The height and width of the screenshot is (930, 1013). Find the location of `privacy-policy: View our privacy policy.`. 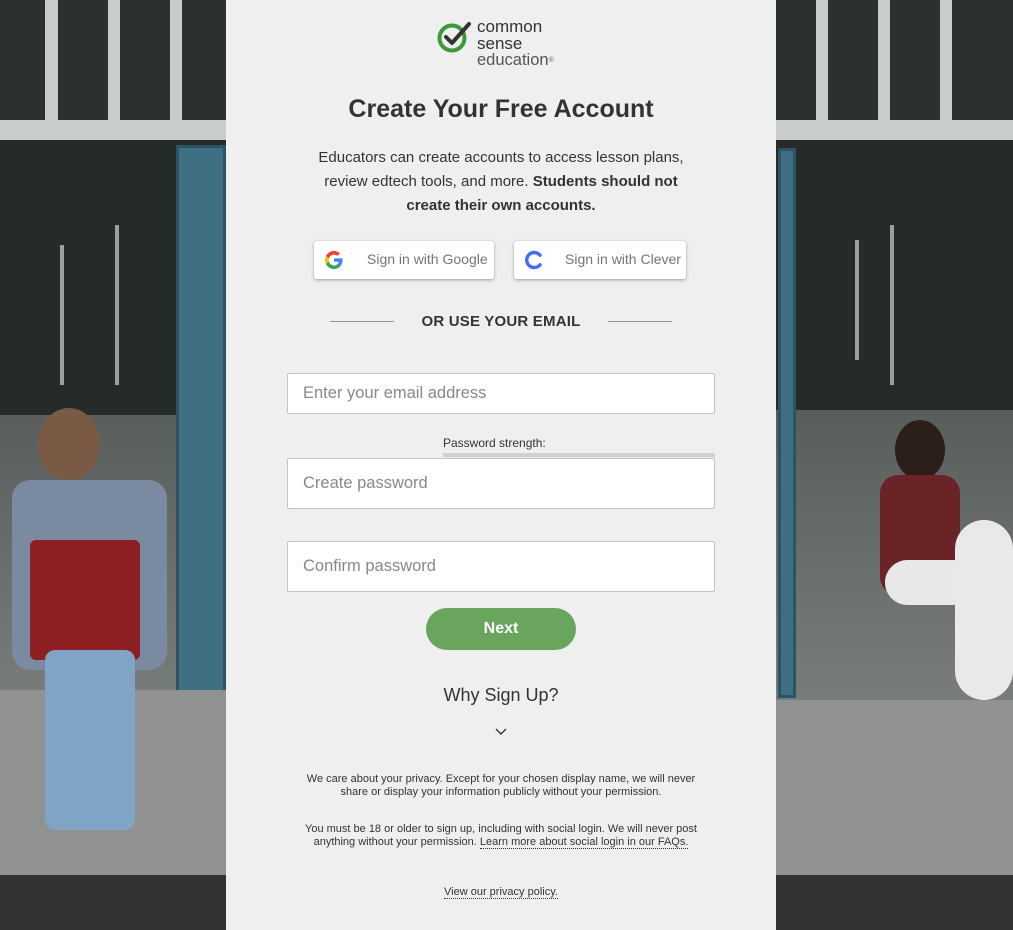

privacy-policy: View our privacy policy. is located at coordinates (501, 892).